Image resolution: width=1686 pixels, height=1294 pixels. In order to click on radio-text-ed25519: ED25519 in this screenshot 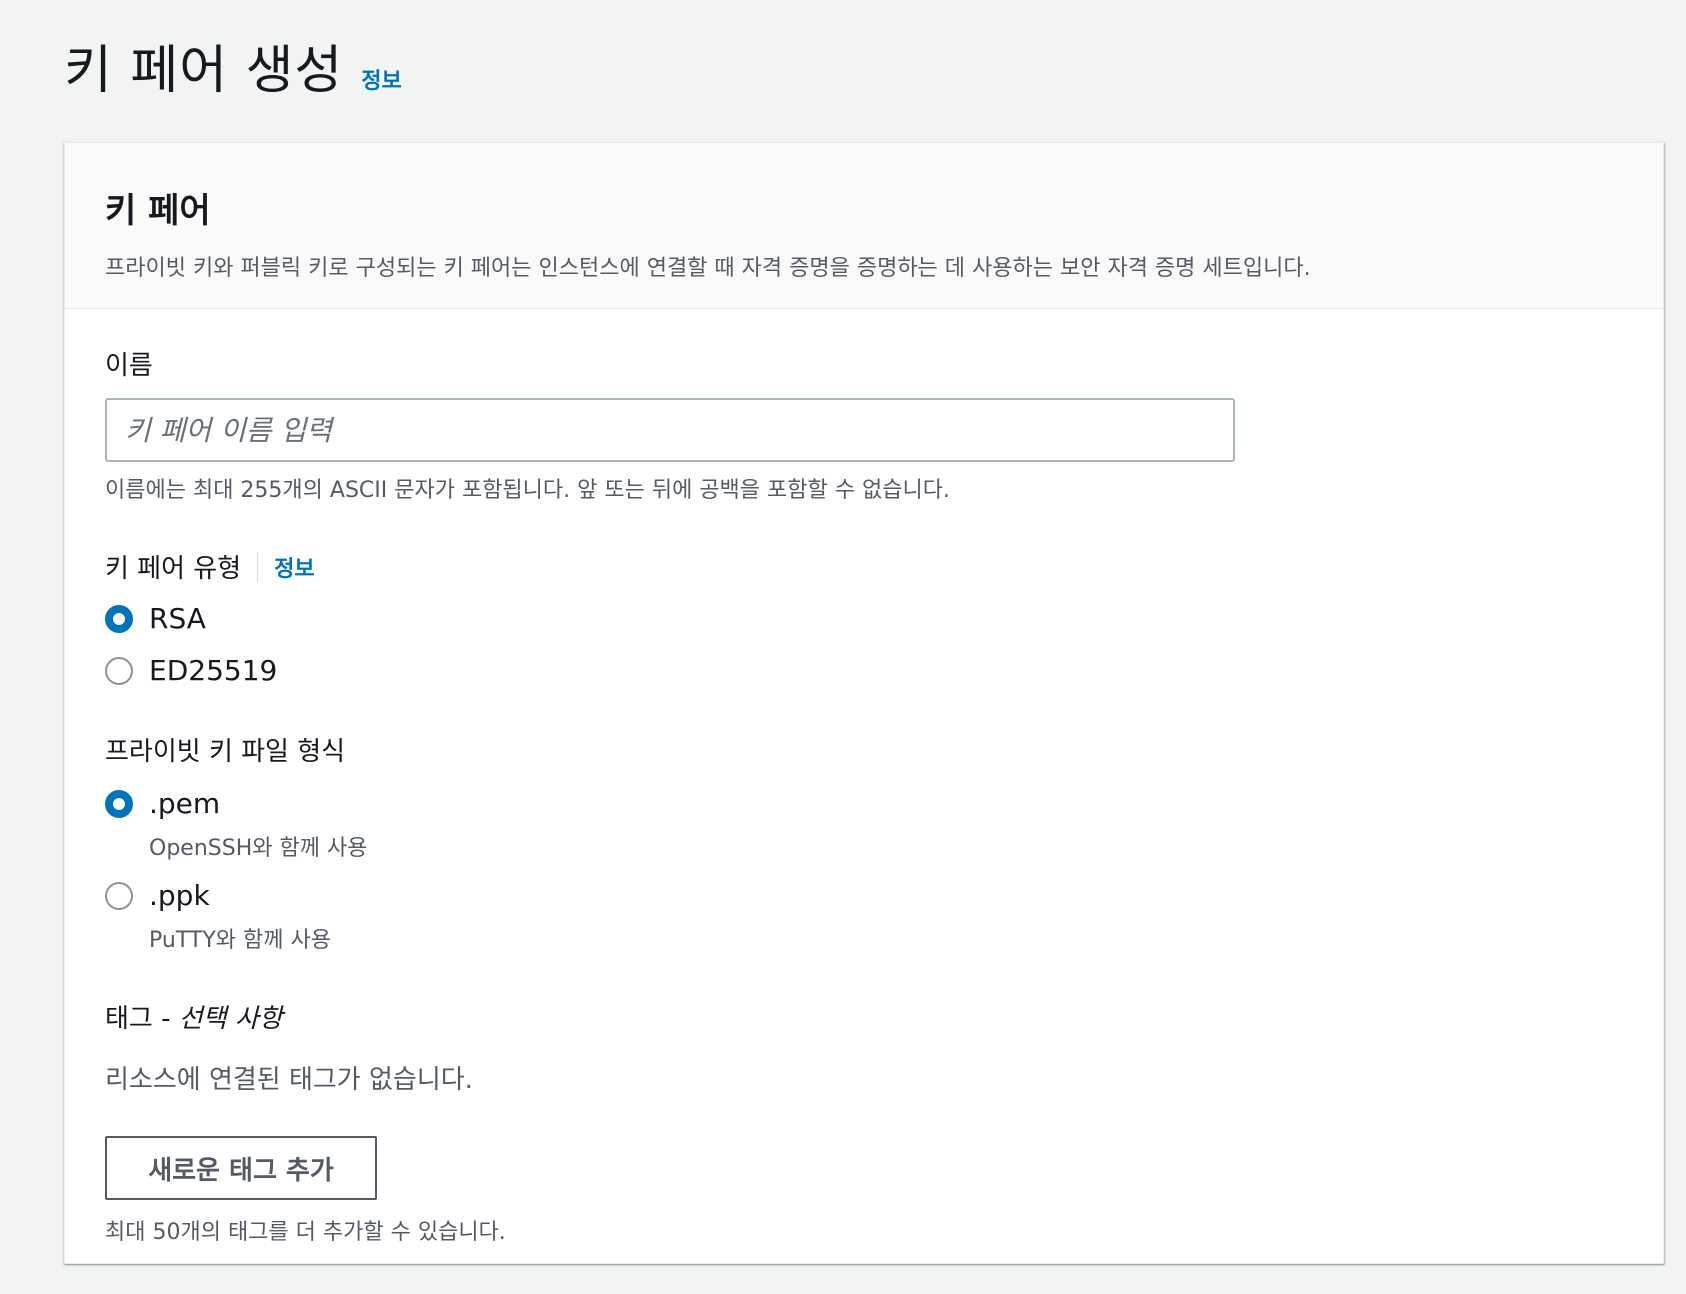, I will do `click(213, 671)`.